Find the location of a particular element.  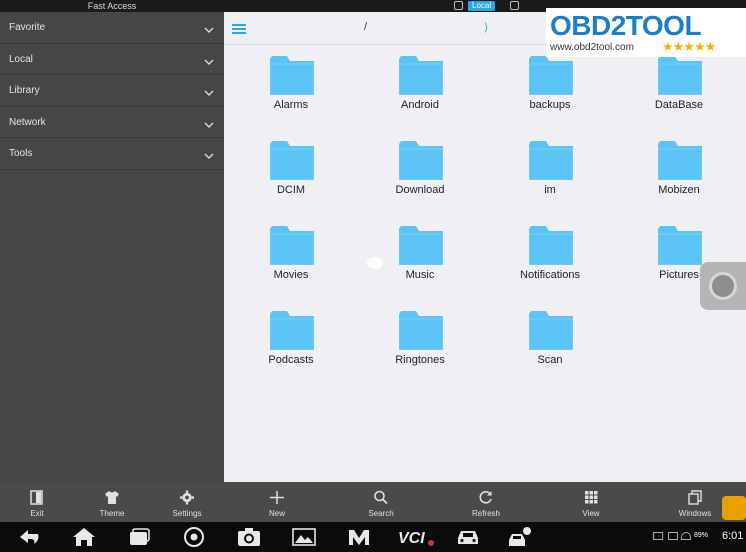

folder-item: backups is located at coordinates (550, 85).